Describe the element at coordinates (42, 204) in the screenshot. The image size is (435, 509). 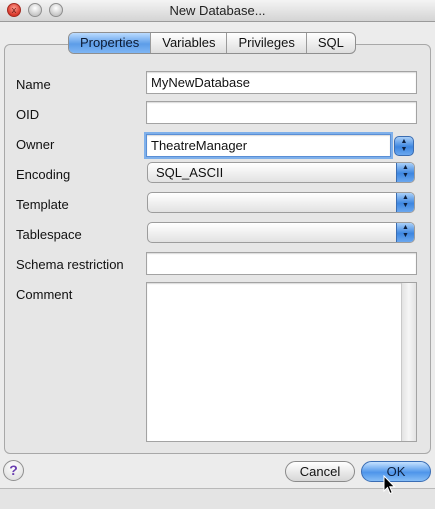
I see `template-label: Template` at that location.